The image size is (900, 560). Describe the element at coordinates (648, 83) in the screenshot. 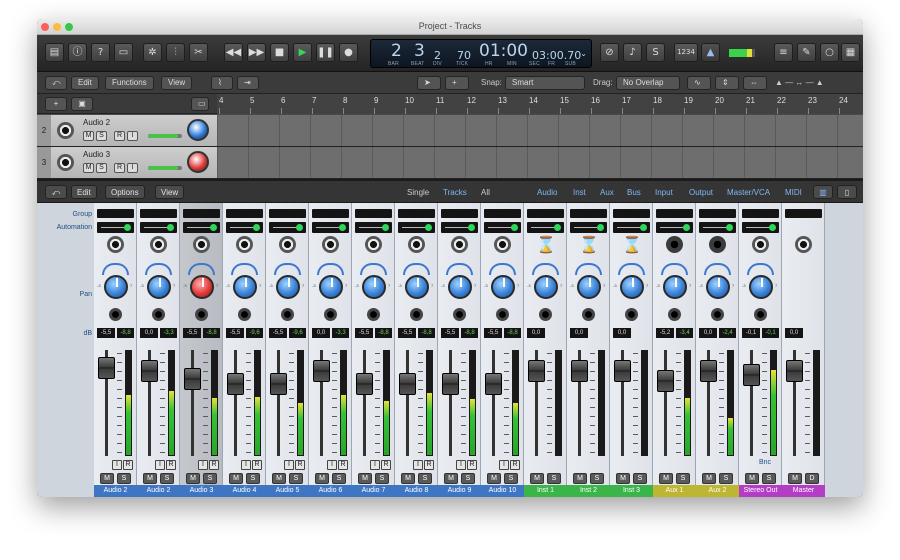

I see `drag-select: No Overlap` at that location.